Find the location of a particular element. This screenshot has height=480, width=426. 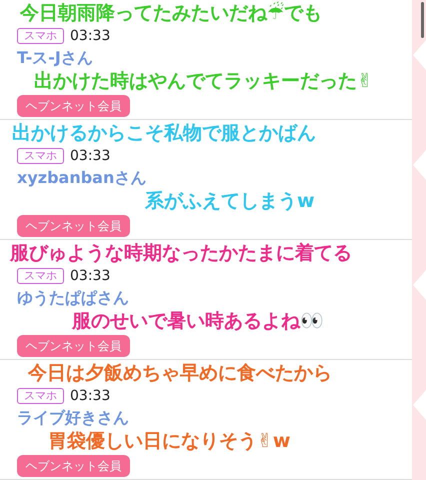

caption-text: 系がふえてしまうw is located at coordinates (230, 201).